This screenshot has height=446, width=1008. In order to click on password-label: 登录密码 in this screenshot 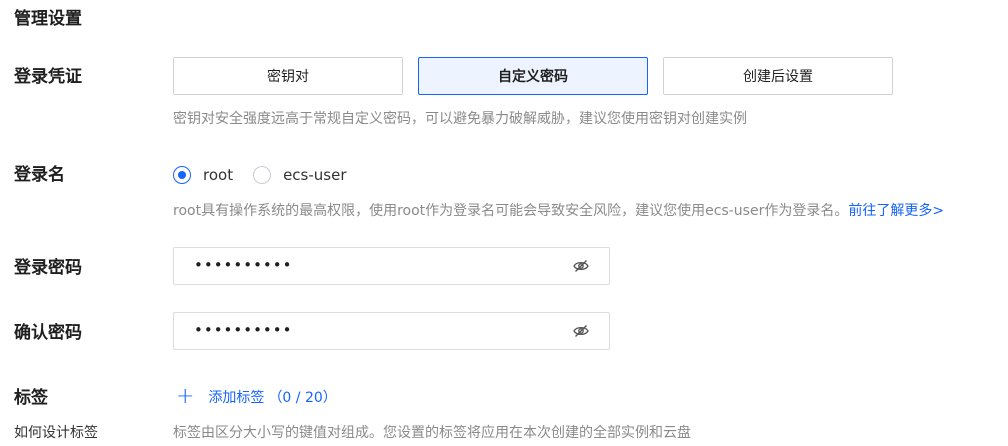, I will do `click(48, 268)`.